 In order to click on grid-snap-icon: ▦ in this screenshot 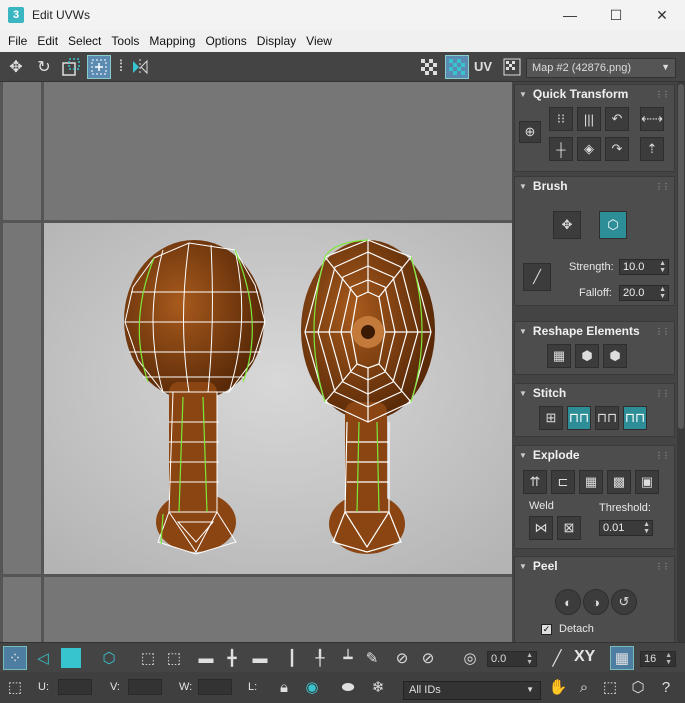, I will do `click(622, 658)`.